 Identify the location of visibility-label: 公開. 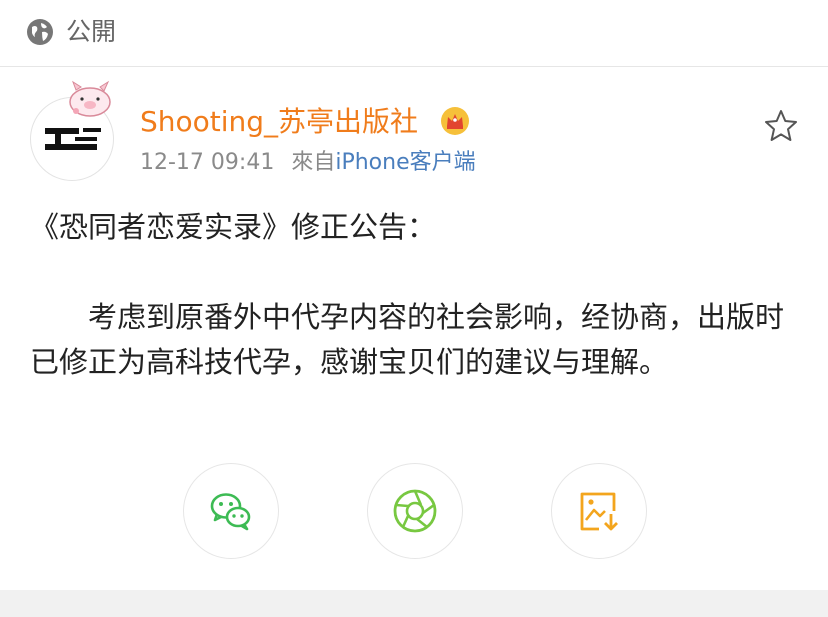
(91, 31).